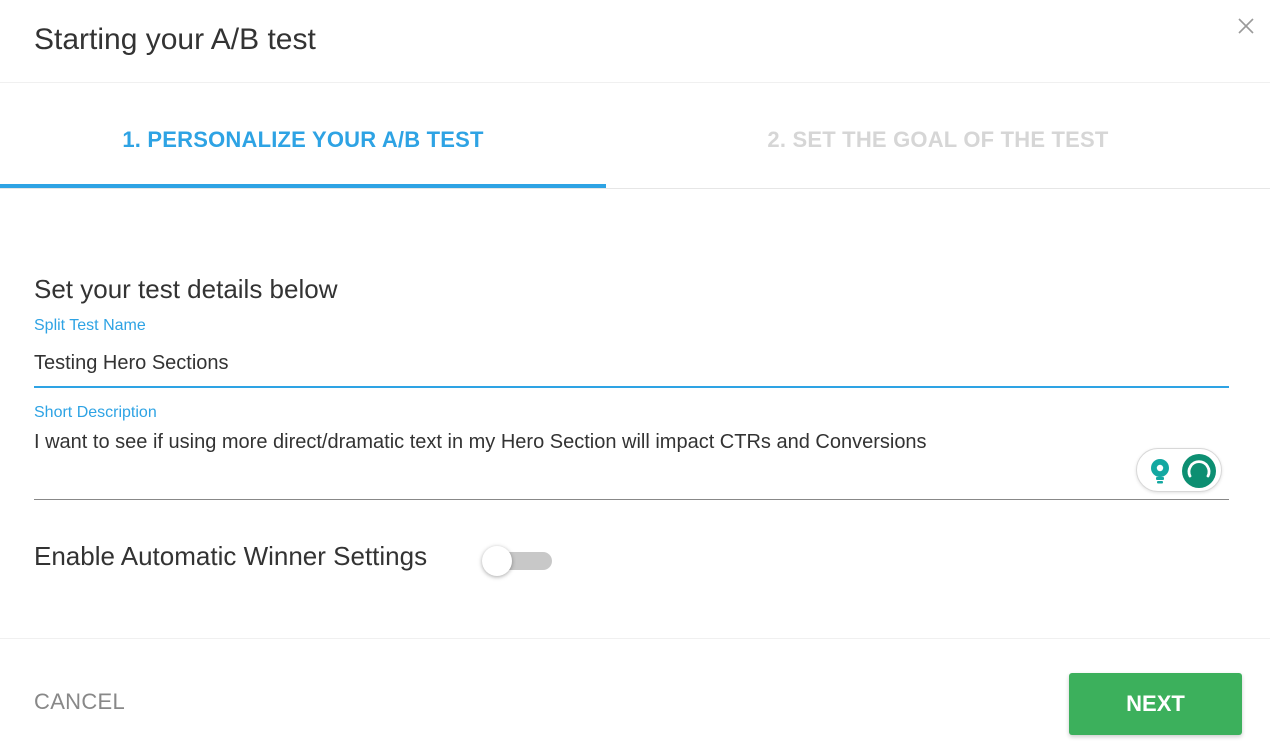 The width and height of the screenshot is (1270, 748). What do you see at coordinates (938, 140) in the screenshot?
I see `tab-set-goal: 2. SET THE GOAL OF THE TEST` at bounding box center [938, 140].